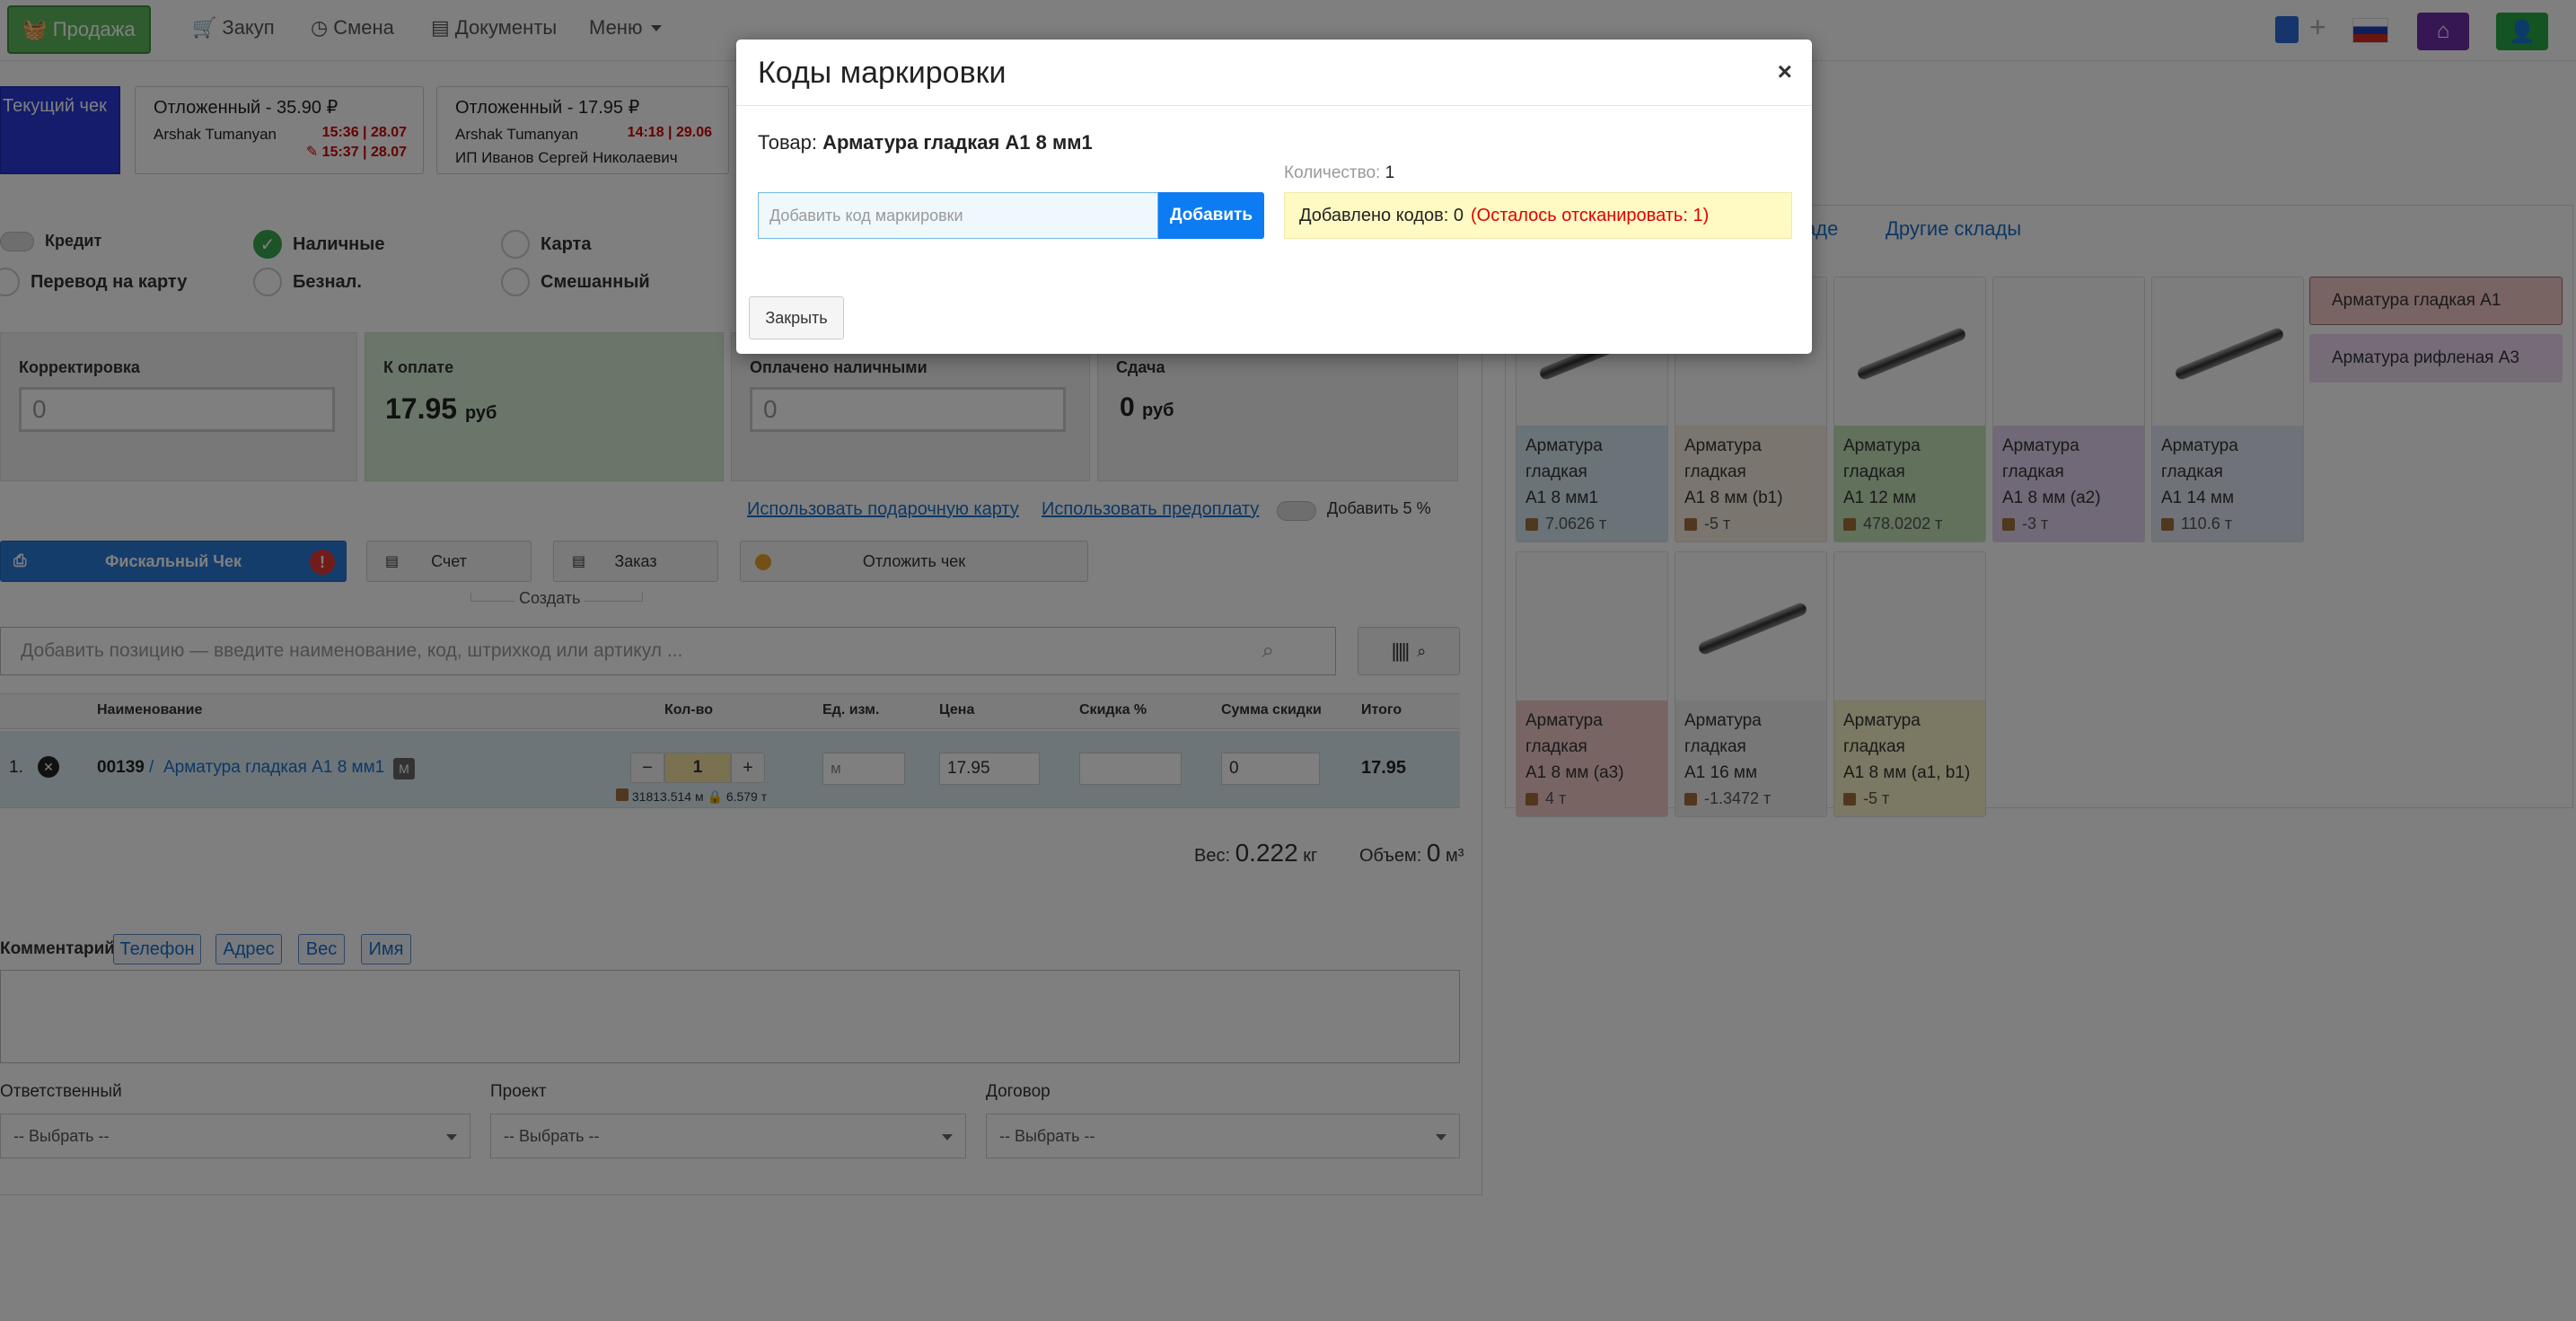 The height and width of the screenshot is (1321, 2576). I want to click on modal-qty-value: 1, so click(1390, 172).